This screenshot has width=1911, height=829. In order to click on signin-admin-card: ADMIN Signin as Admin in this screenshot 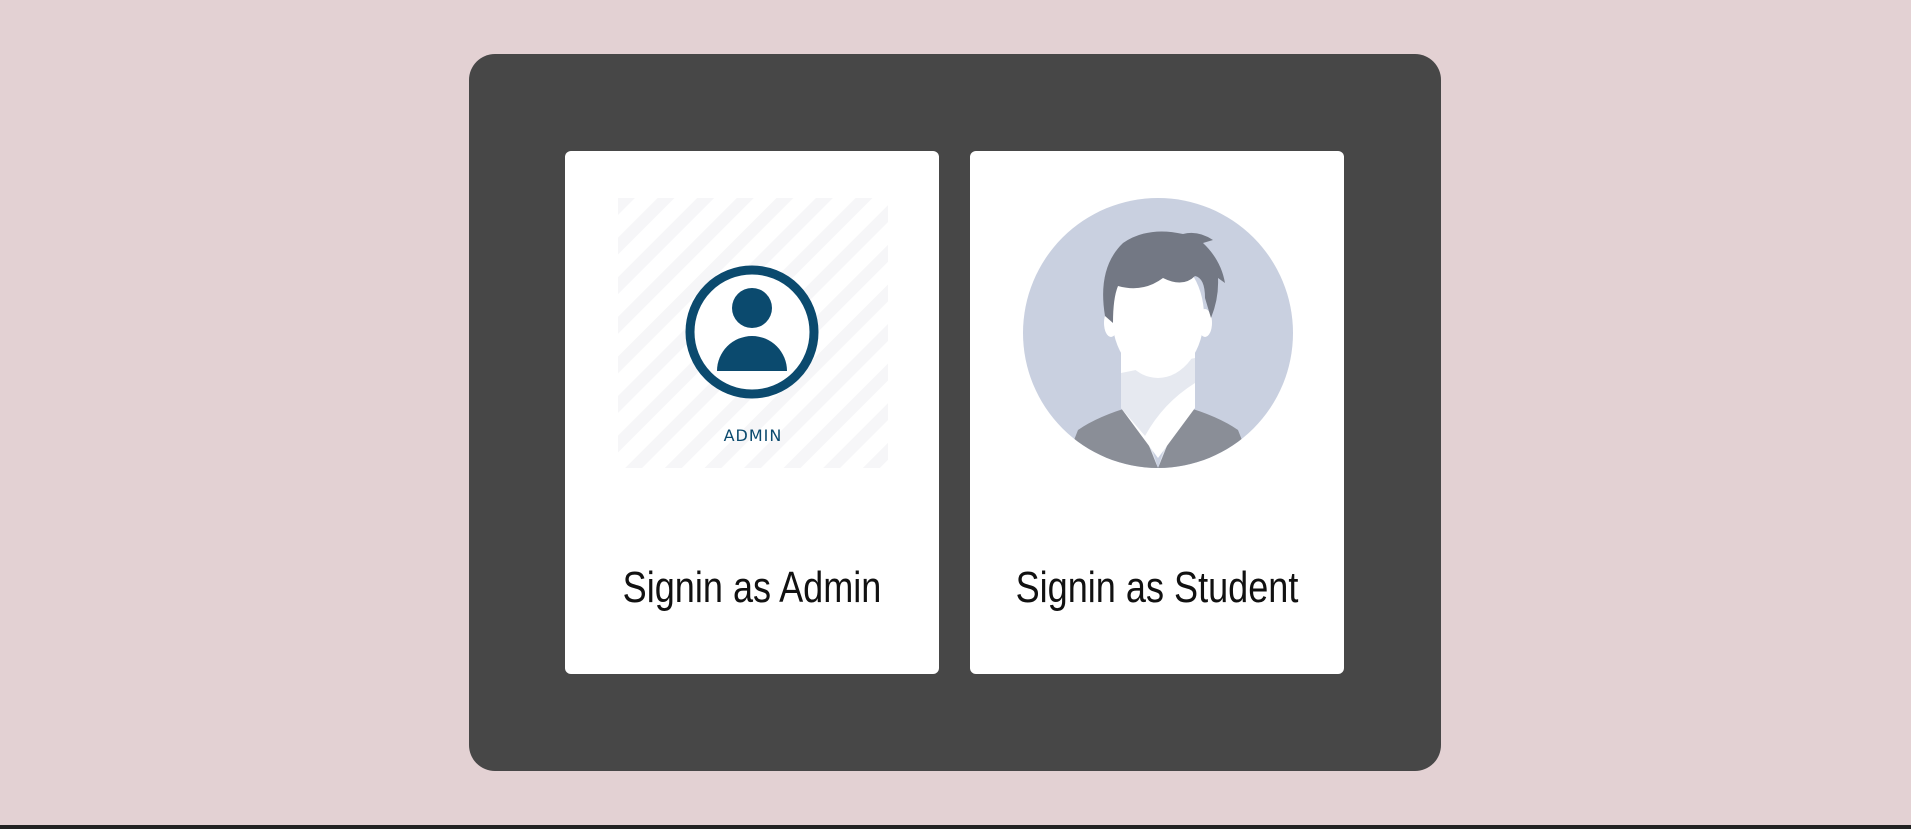, I will do `click(752, 412)`.